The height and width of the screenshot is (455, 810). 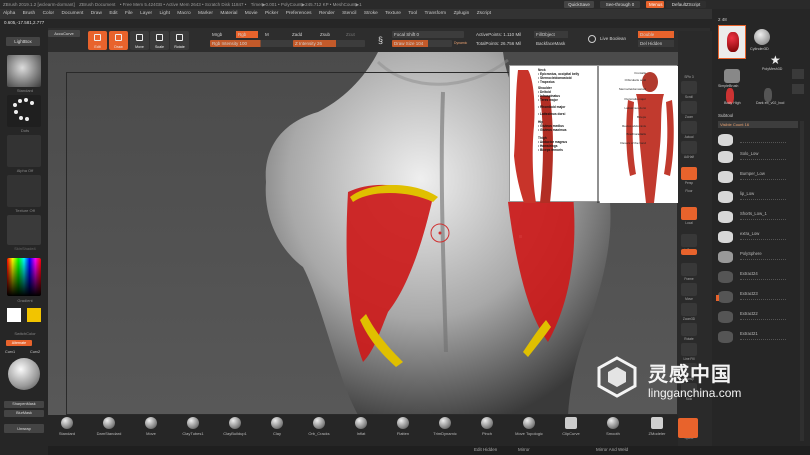 I want to click on m-button: M, so click(x=269, y=34).